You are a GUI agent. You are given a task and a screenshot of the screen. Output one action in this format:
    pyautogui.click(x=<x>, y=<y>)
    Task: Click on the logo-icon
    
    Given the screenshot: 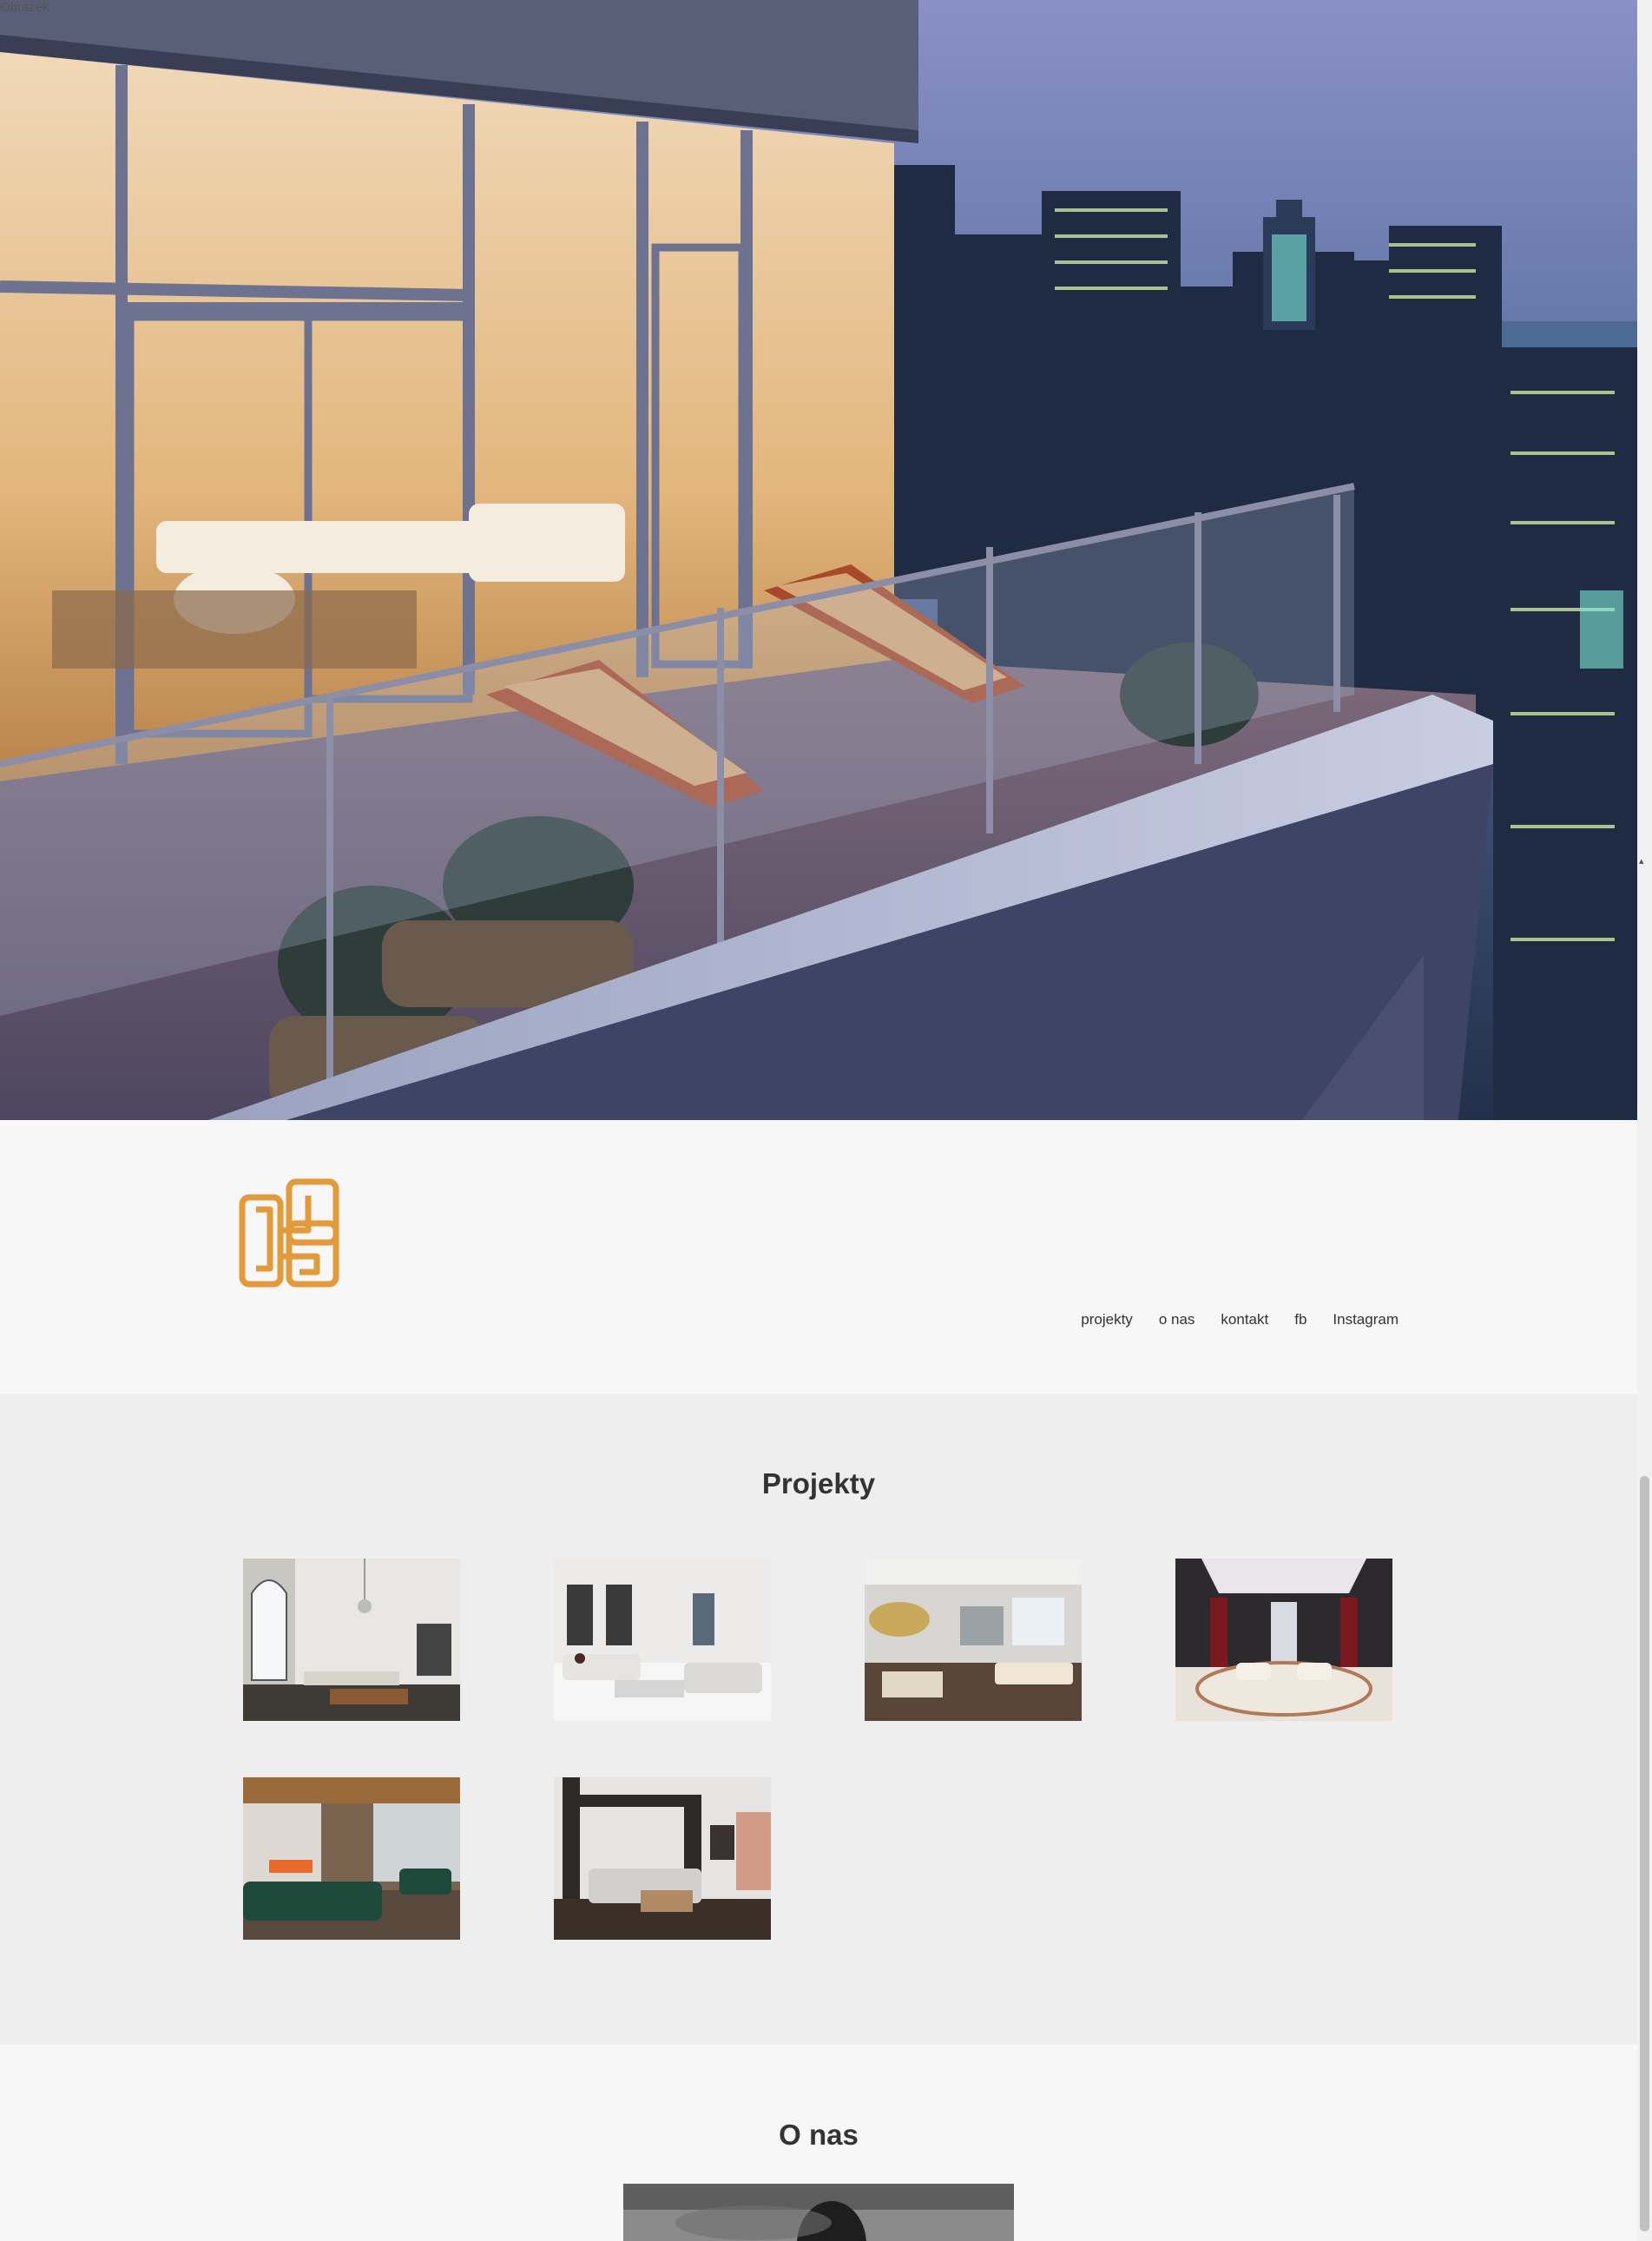 What is the action you would take?
    pyautogui.click(x=289, y=1233)
    